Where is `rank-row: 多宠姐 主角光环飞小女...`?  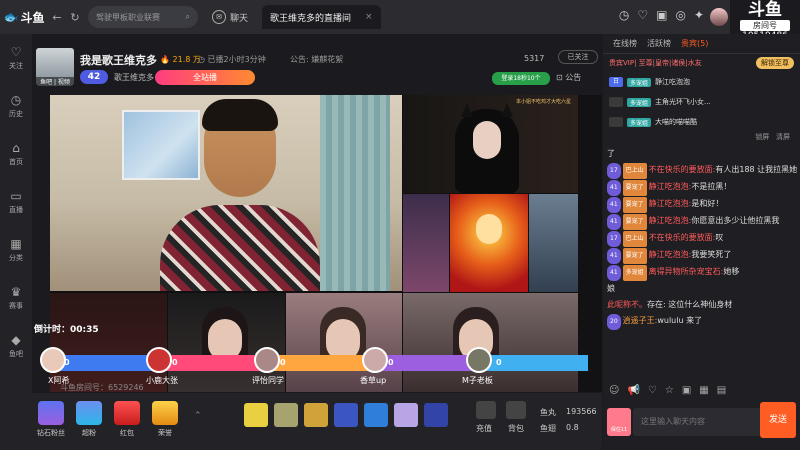 rank-row: 多宠姐 主角光环飞小女... is located at coordinates (701, 102).